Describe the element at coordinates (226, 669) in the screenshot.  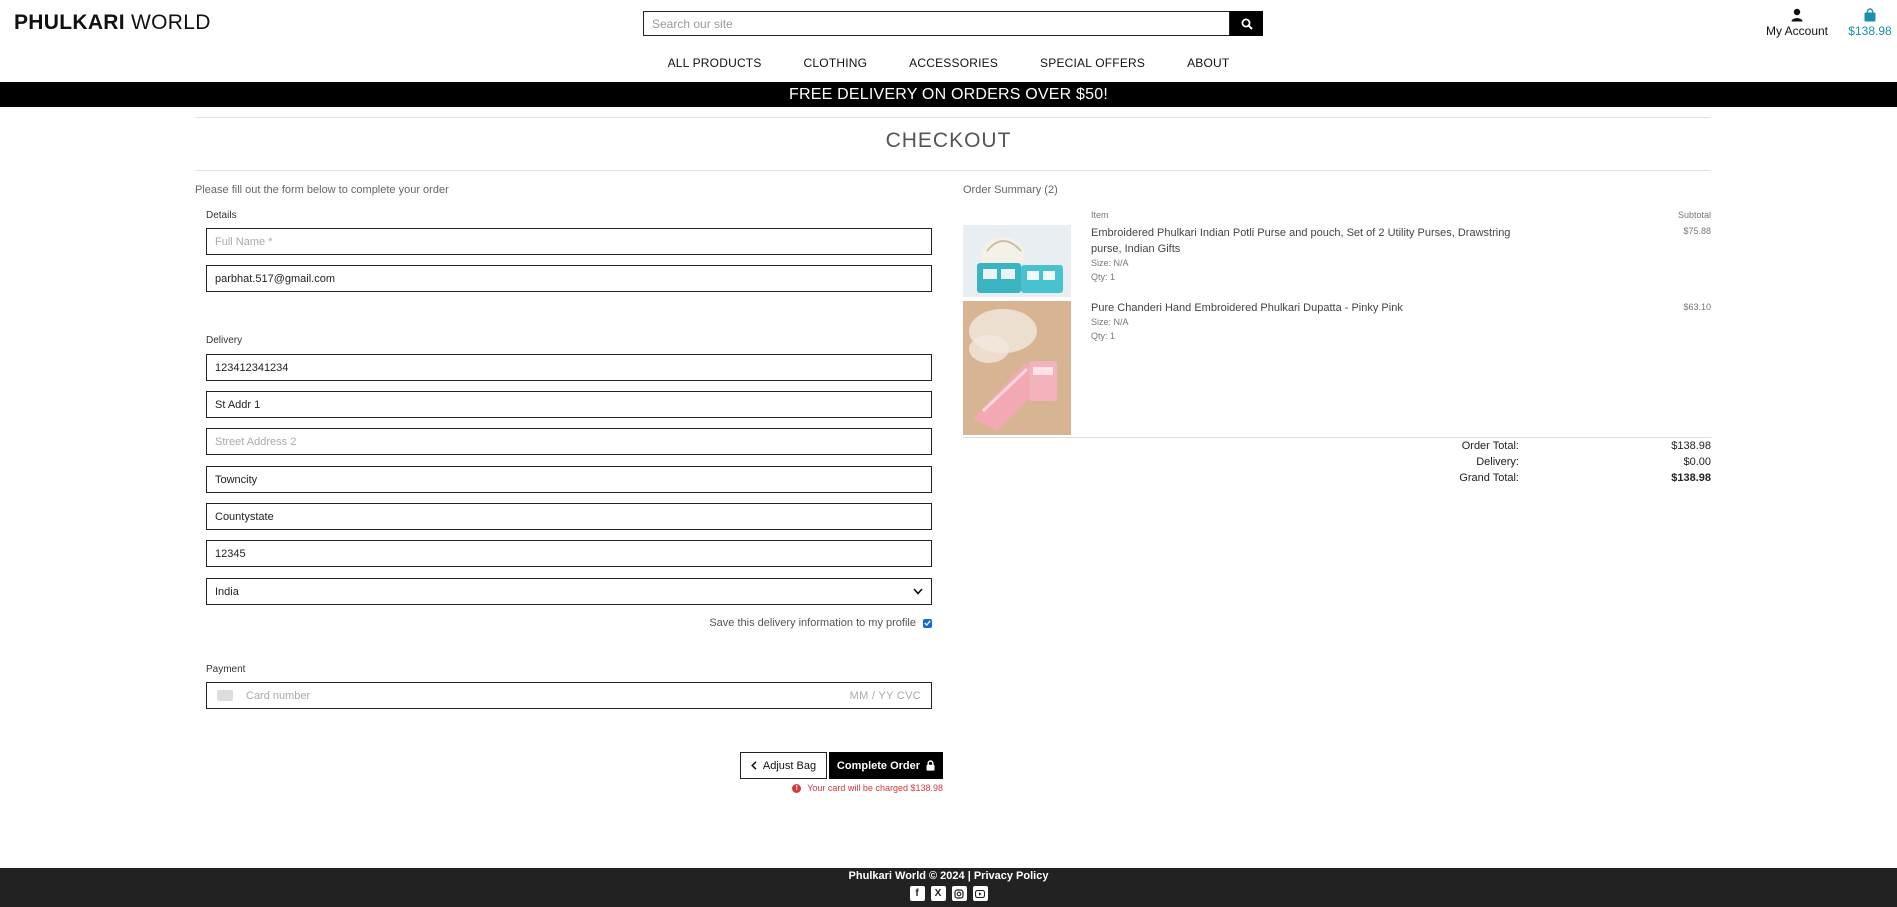
I see `payment-label: Payment` at that location.